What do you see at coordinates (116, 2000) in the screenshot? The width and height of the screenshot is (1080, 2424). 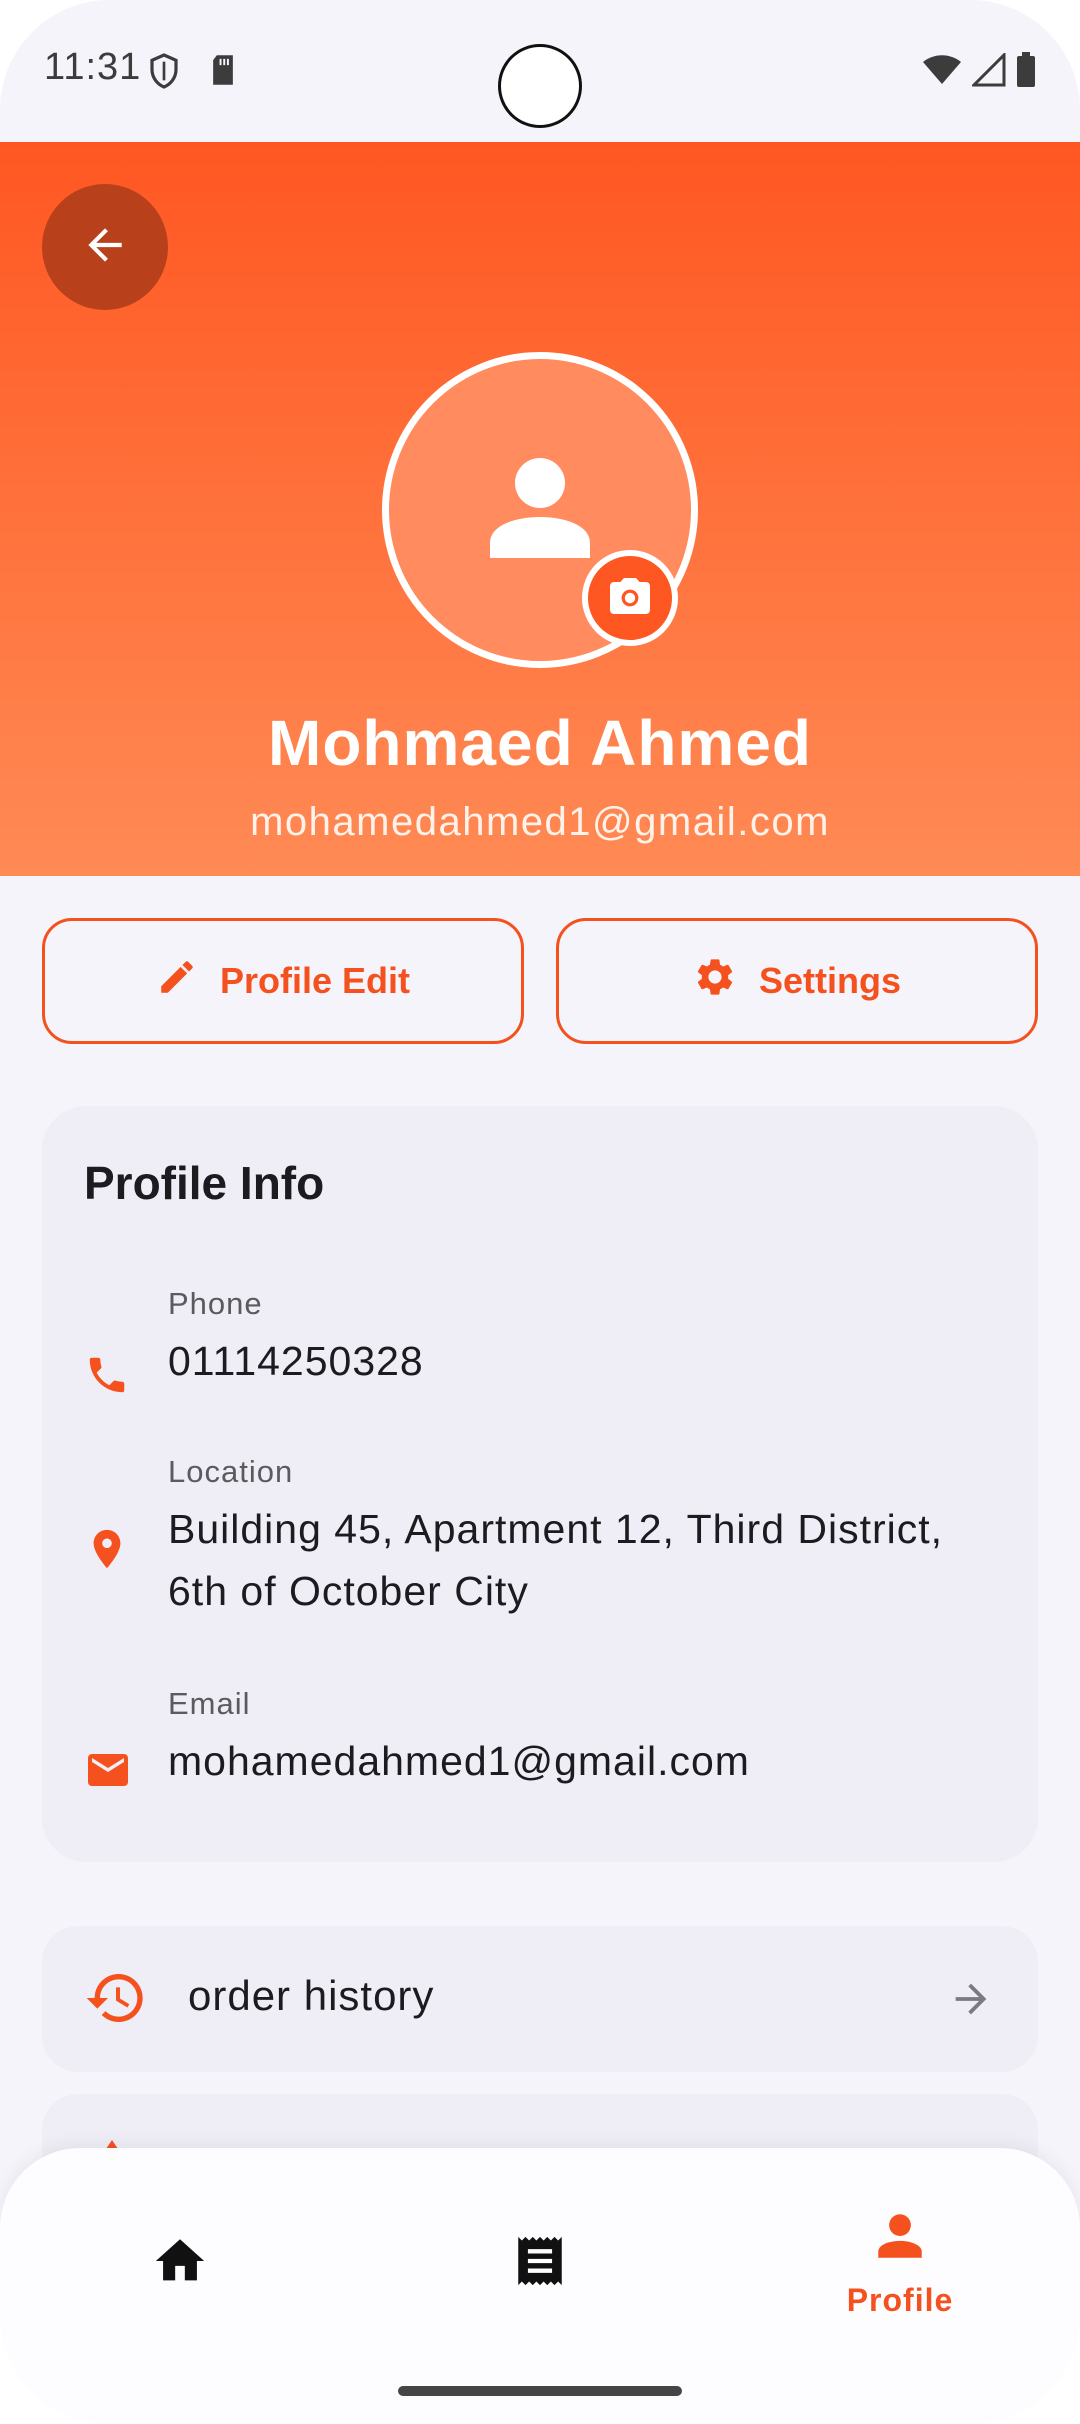 I see `history-icon` at bounding box center [116, 2000].